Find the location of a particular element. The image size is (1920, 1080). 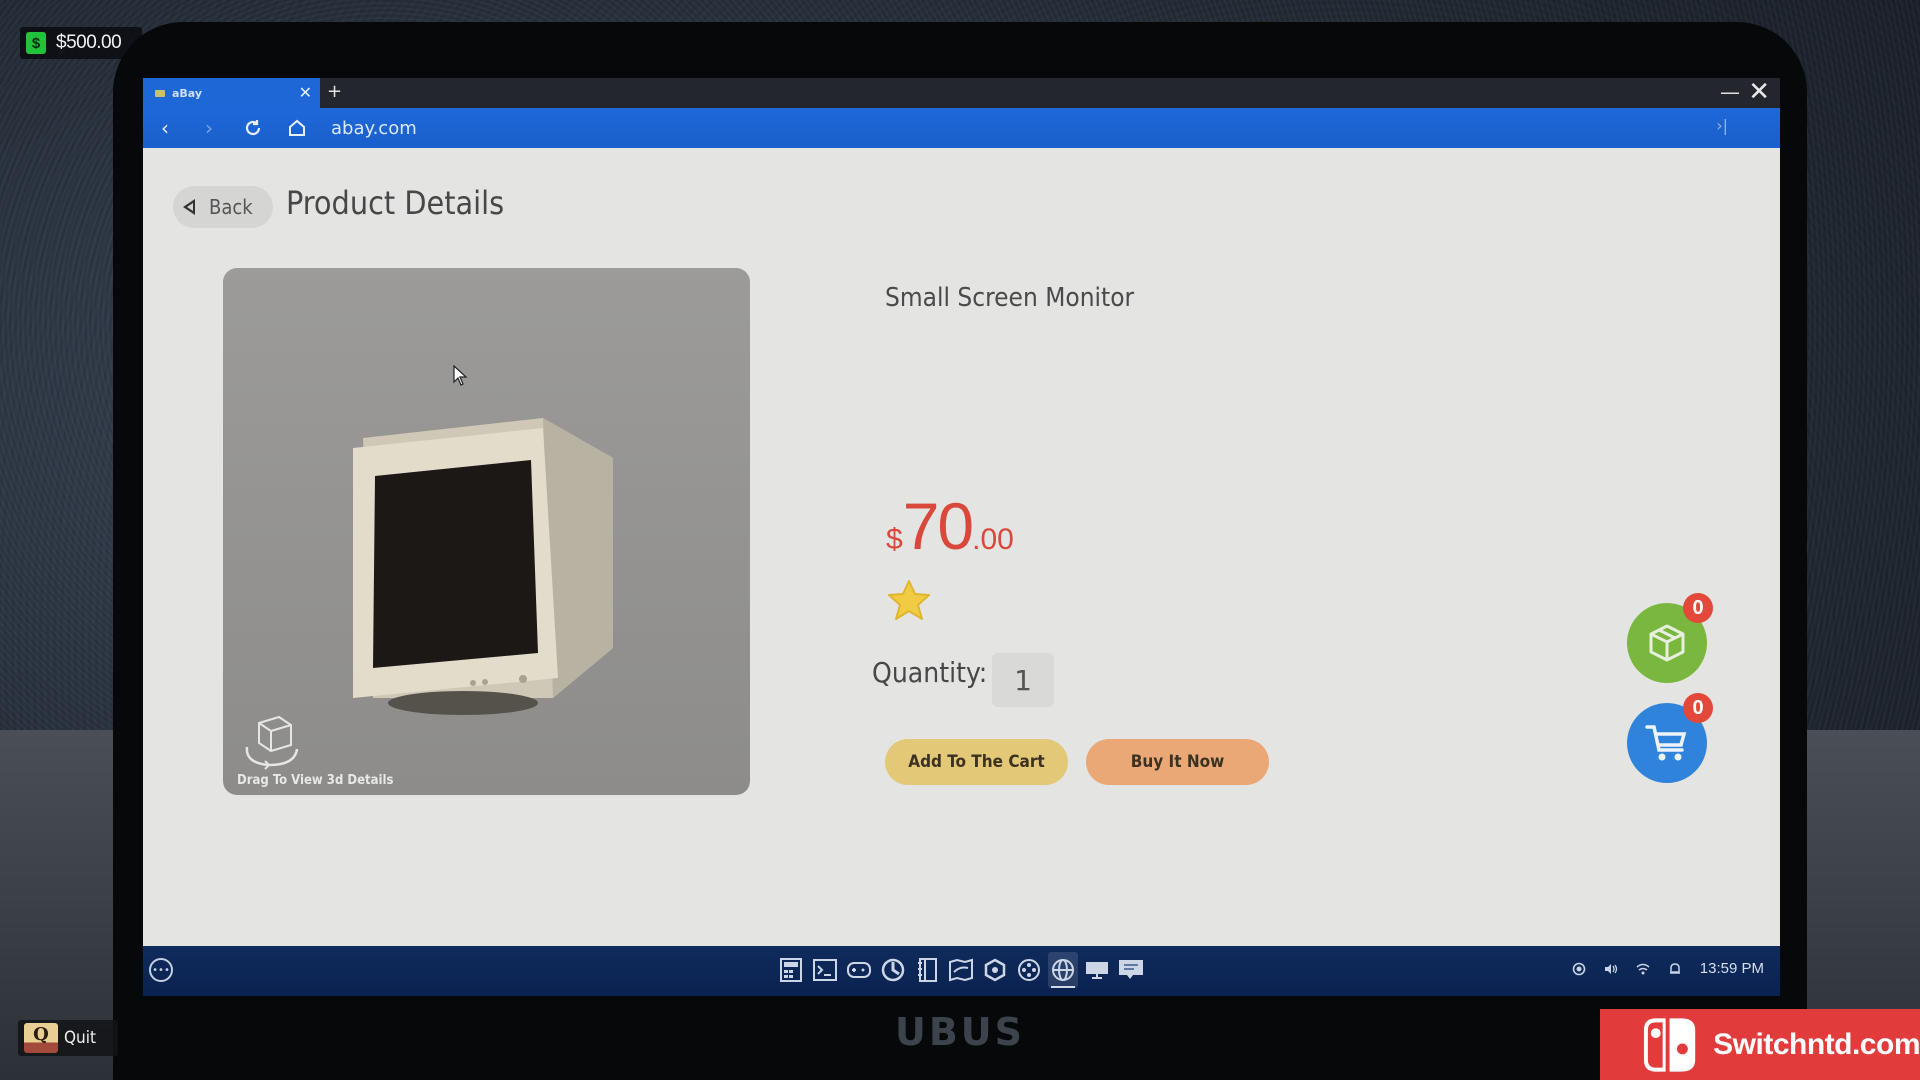

system-clock: 13:59 PM is located at coordinates (1731, 968).